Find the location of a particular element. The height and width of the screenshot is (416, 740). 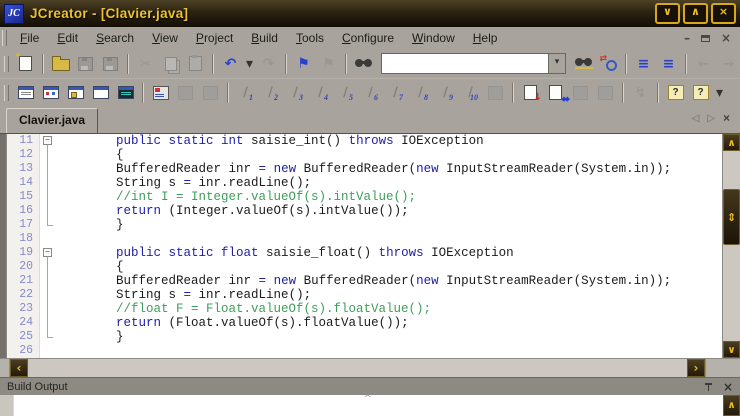

view-workspace-button is located at coordinates (25, 93).